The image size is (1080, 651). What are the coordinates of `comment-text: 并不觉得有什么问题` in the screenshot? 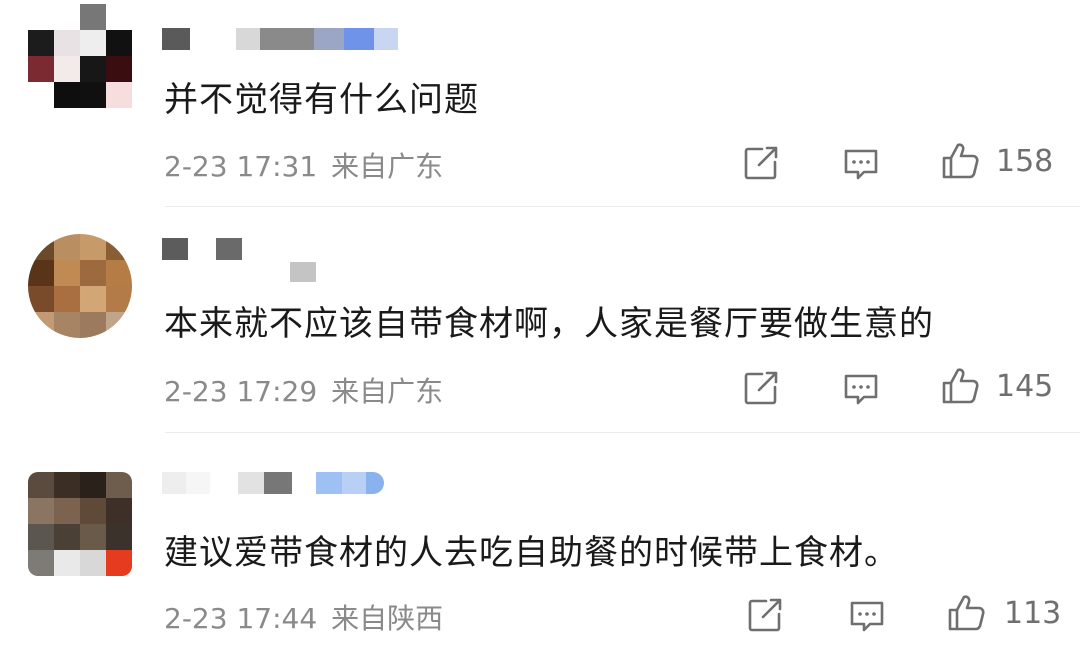 It's located at (321, 100).